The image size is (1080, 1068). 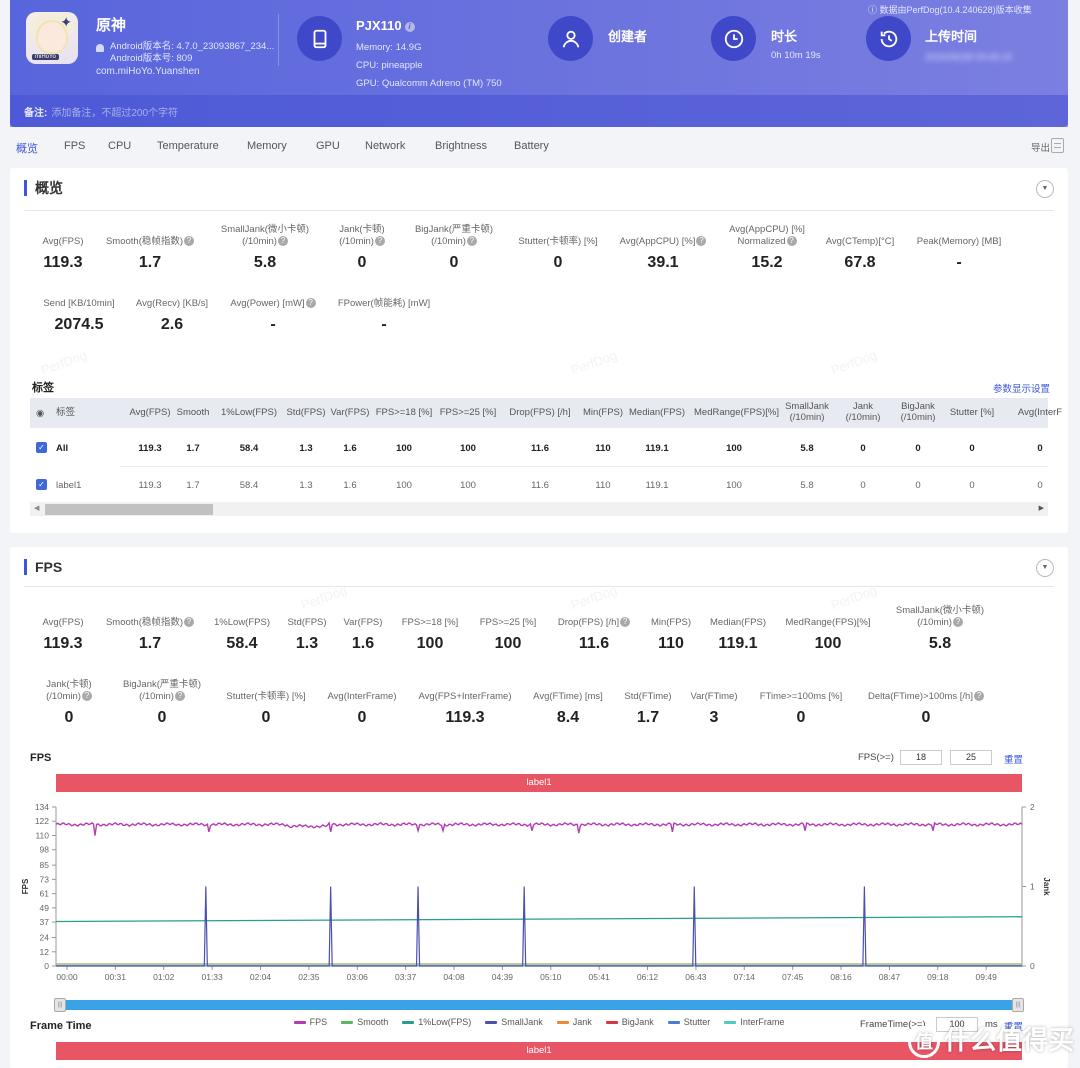 I want to click on x-tick-label: 08:47, so click(x=890, y=977).